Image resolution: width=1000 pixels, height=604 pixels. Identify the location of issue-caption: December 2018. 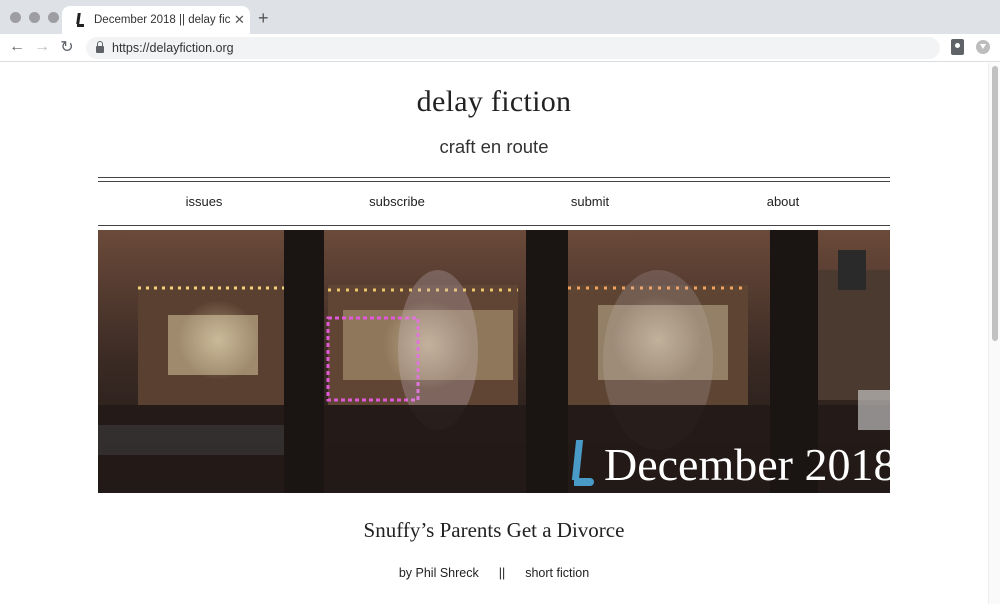
(729, 460).